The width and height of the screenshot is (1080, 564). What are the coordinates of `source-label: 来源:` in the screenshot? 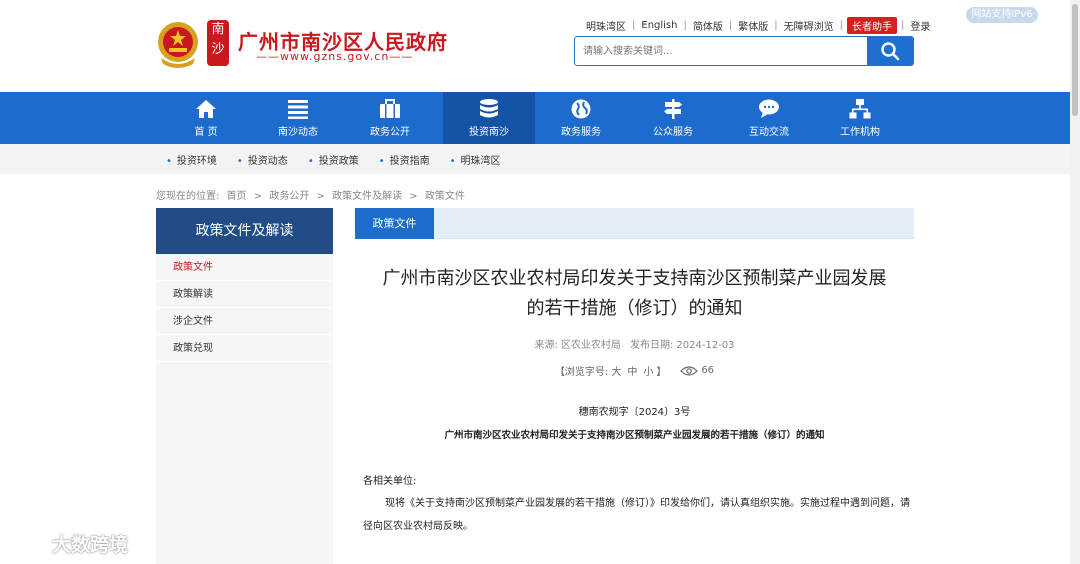 It's located at (546, 345).